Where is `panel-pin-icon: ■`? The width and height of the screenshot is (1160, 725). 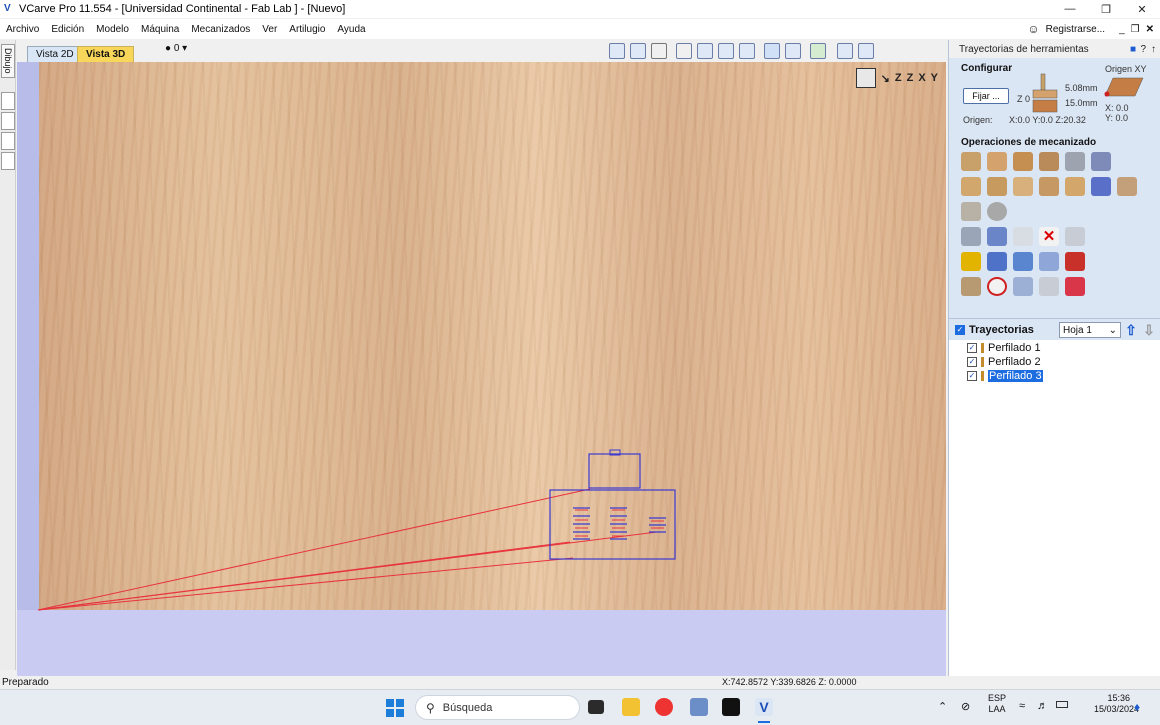
panel-pin-icon: ■ is located at coordinates (1133, 49).